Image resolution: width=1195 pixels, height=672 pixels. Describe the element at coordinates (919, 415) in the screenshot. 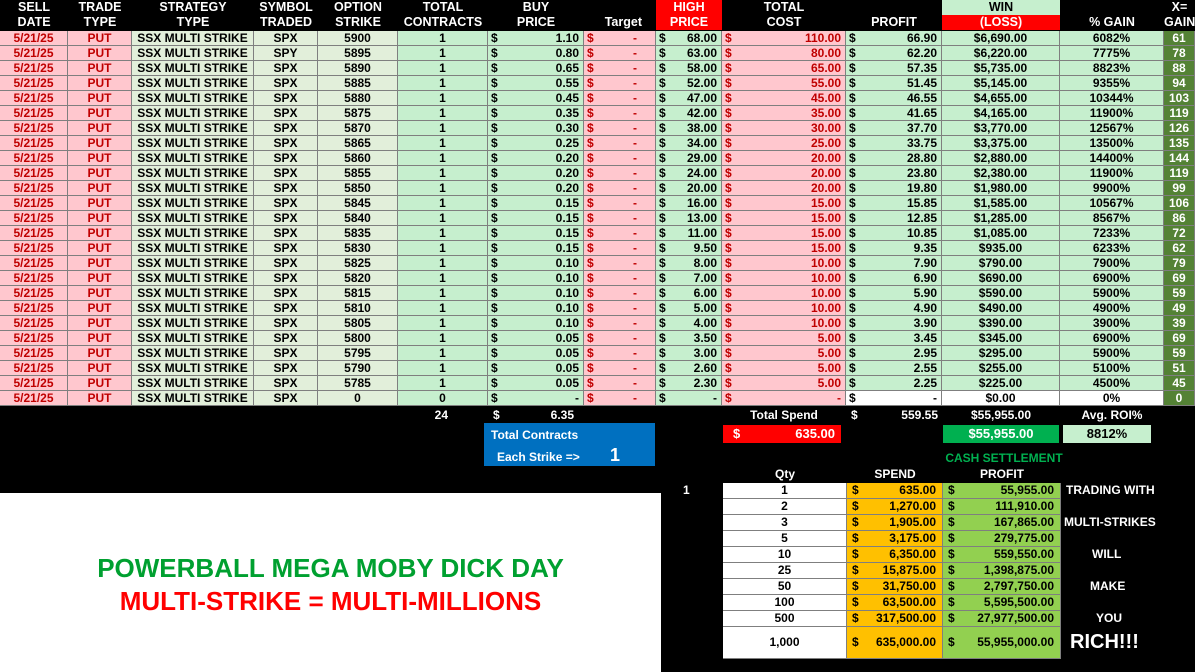

I see `total-spend-value: 559.55` at that location.